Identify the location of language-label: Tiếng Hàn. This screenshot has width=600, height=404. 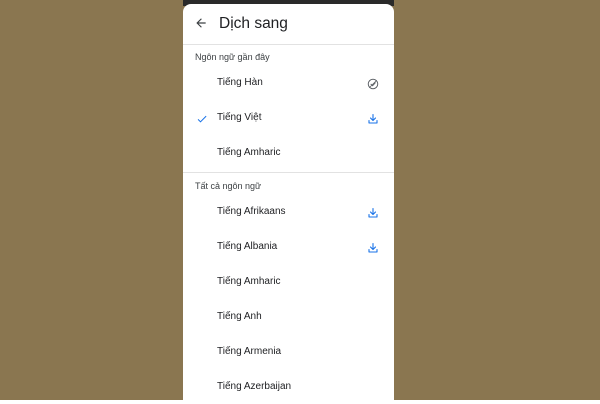
(240, 82).